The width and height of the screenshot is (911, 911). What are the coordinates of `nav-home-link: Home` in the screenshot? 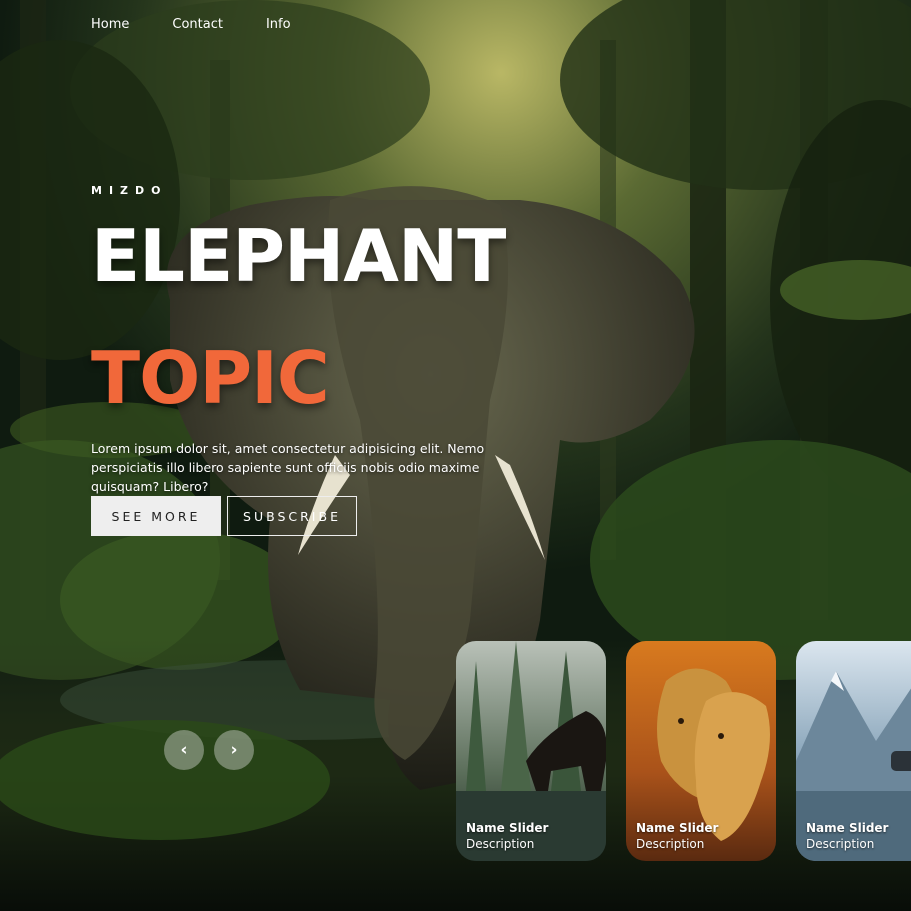 It's located at (110, 24).